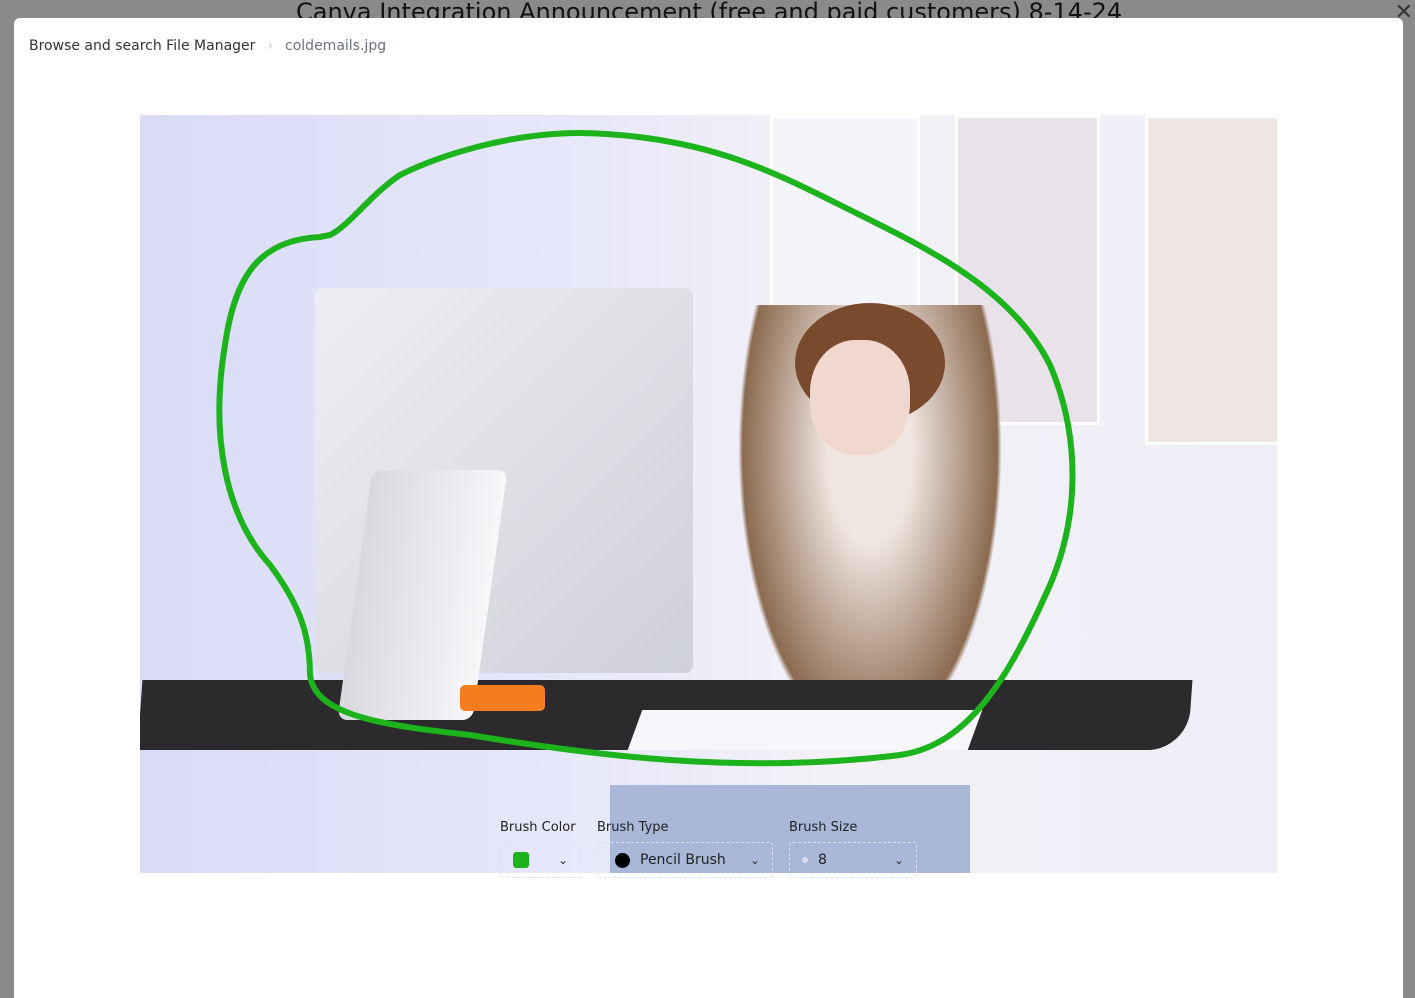 The width and height of the screenshot is (1415, 998). What do you see at coordinates (336, 46) in the screenshot?
I see `breadcrumb-current-file: coldemails.jpg` at bounding box center [336, 46].